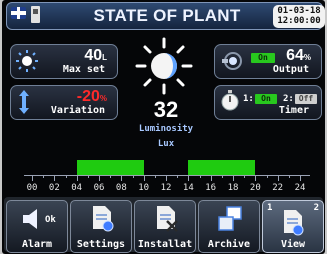  What do you see at coordinates (230, 218) in the screenshot?
I see `windows-icon` at bounding box center [230, 218].